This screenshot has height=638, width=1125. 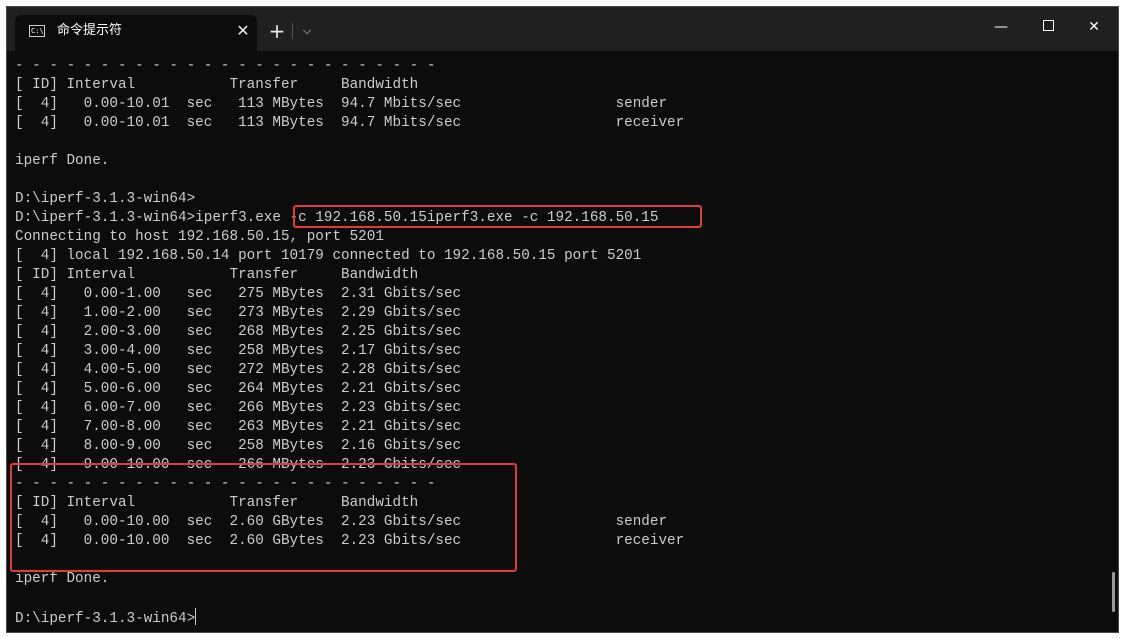 What do you see at coordinates (307, 31) in the screenshot?
I see `chevron-down-icon: ⌵` at bounding box center [307, 31].